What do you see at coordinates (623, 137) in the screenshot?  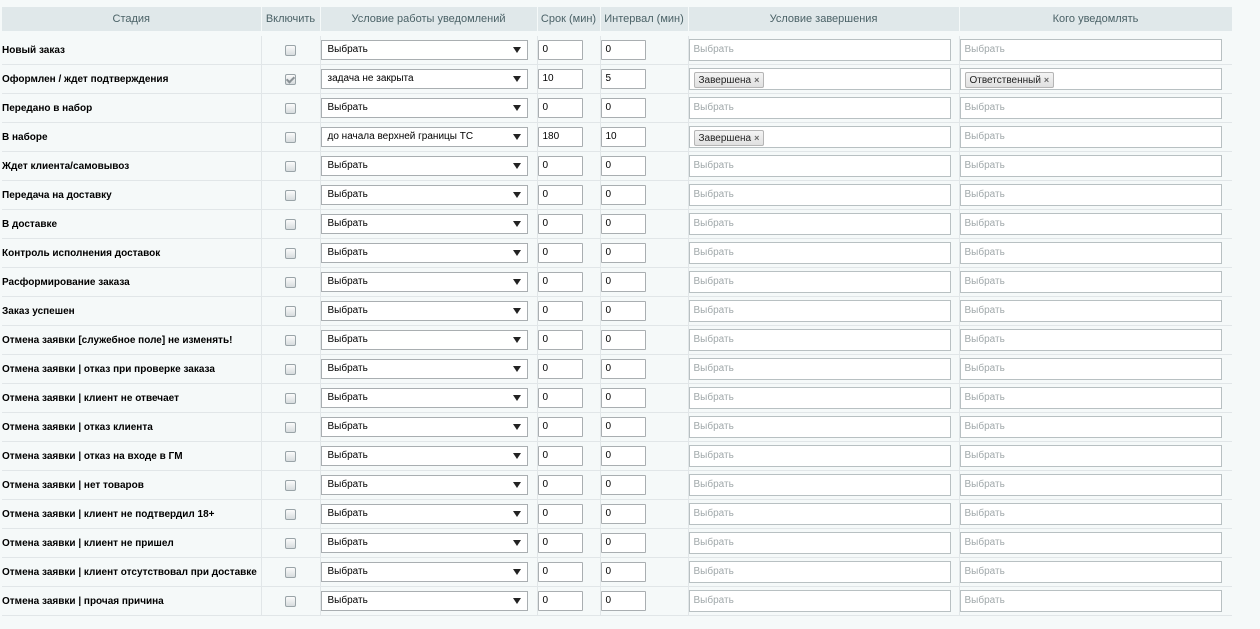 I see `interval-input: 10` at bounding box center [623, 137].